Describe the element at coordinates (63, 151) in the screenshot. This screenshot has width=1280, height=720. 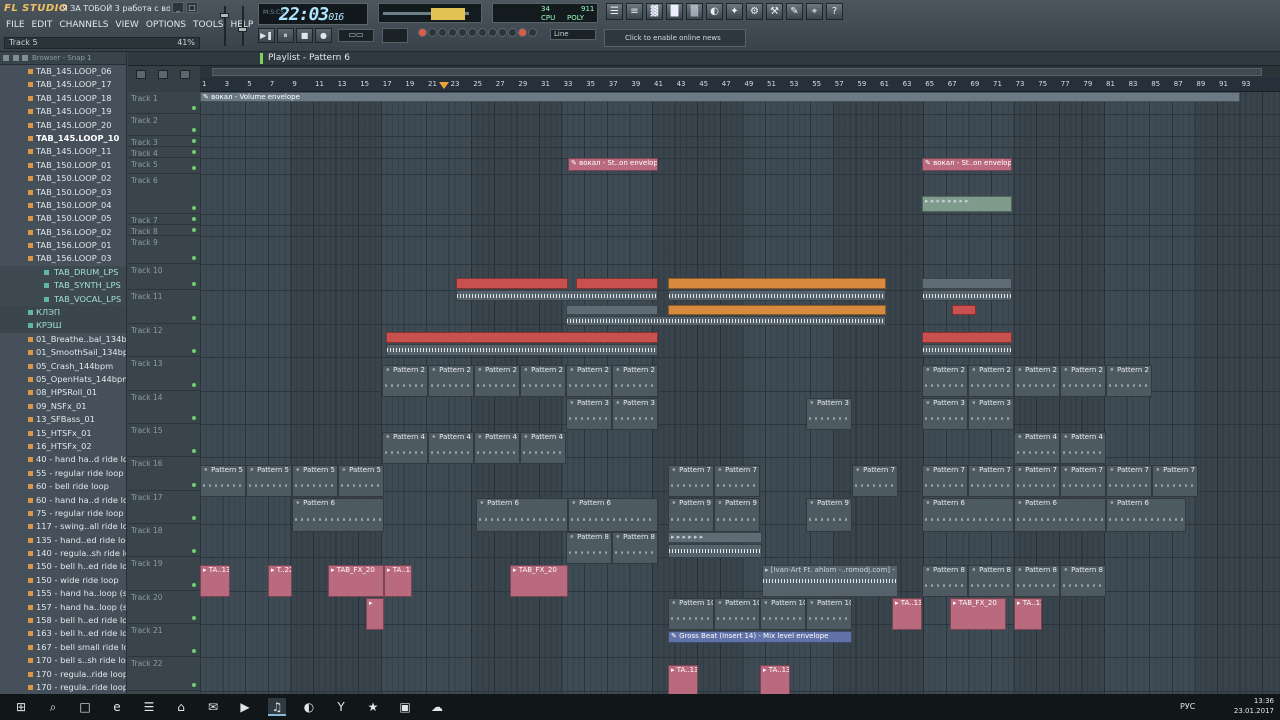
I see `browser-item: TAB_145.LOOP_11` at that location.